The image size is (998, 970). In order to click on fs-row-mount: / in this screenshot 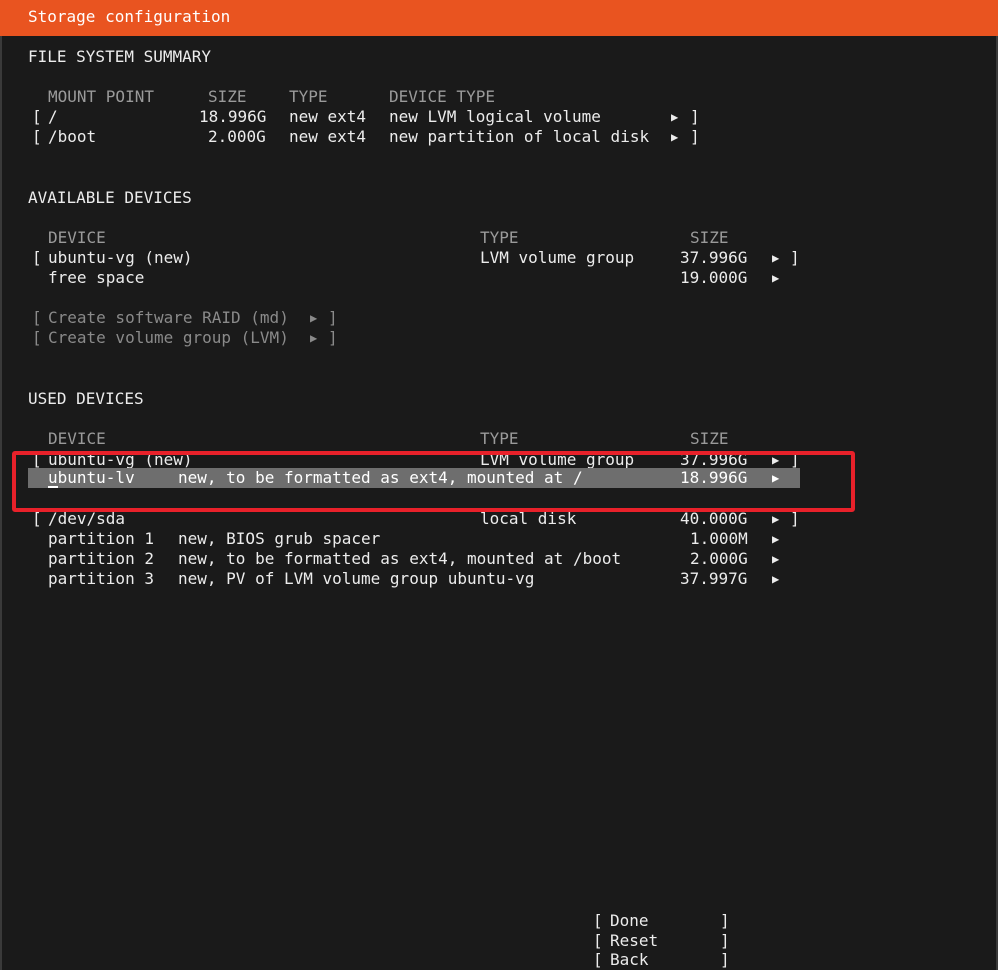, I will do `click(53, 116)`.